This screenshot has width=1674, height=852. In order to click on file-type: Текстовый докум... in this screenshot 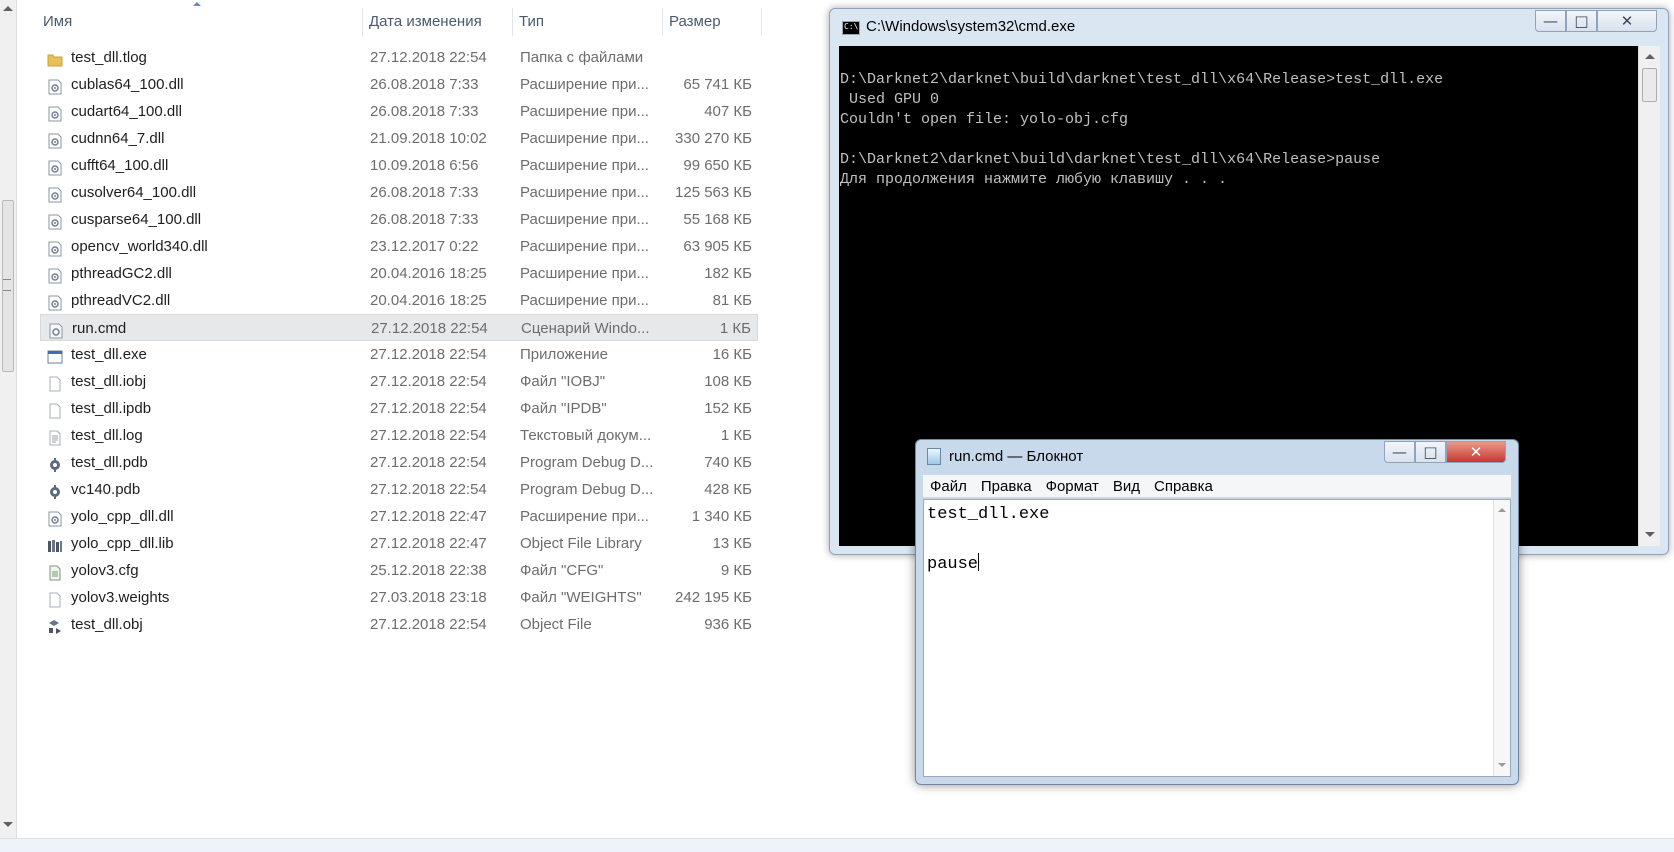, I will do `click(586, 435)`.